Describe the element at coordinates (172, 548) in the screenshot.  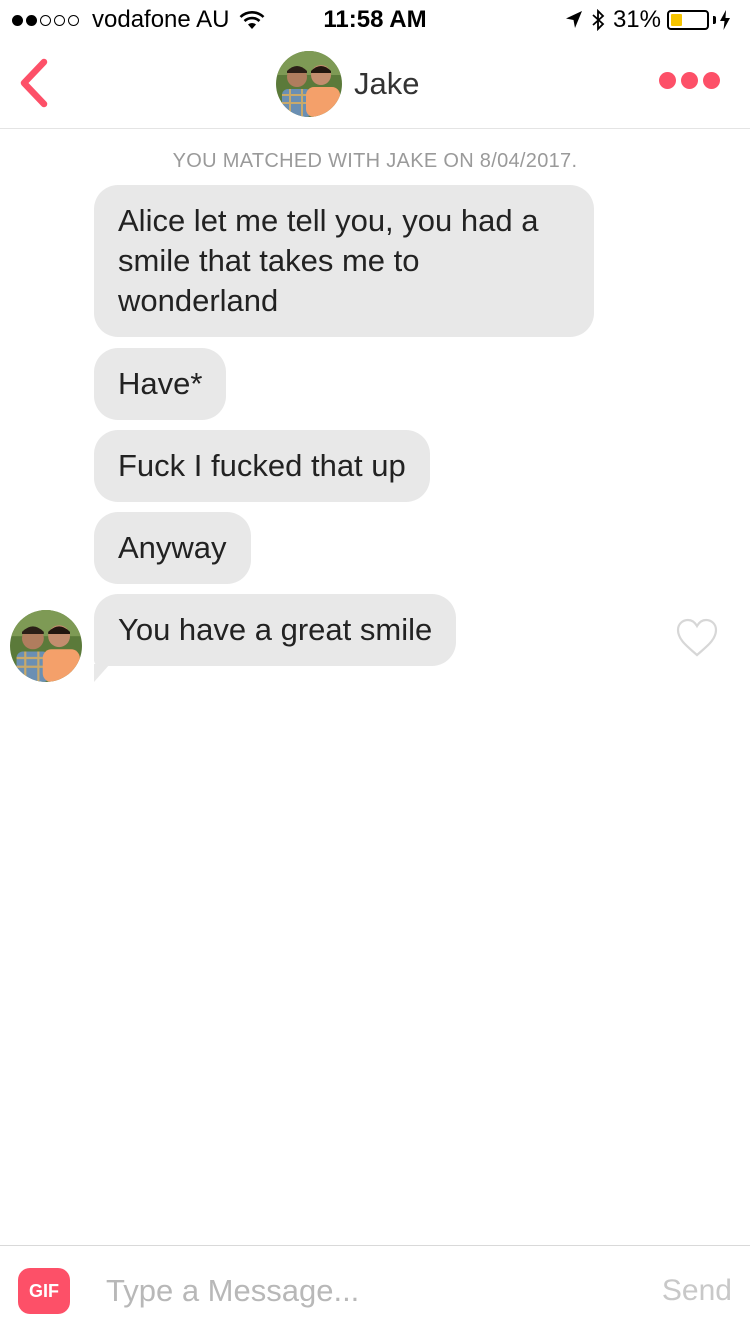
I see `message-bubble: Anyway` at that location.